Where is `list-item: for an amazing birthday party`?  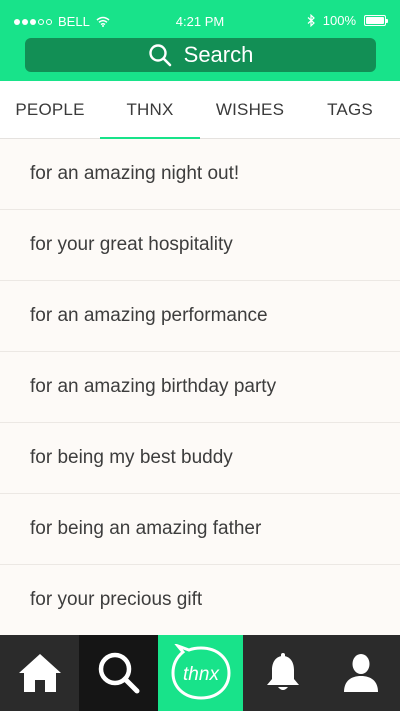
list-item: for an amazing birthday party is located at coordinates (200, 387).